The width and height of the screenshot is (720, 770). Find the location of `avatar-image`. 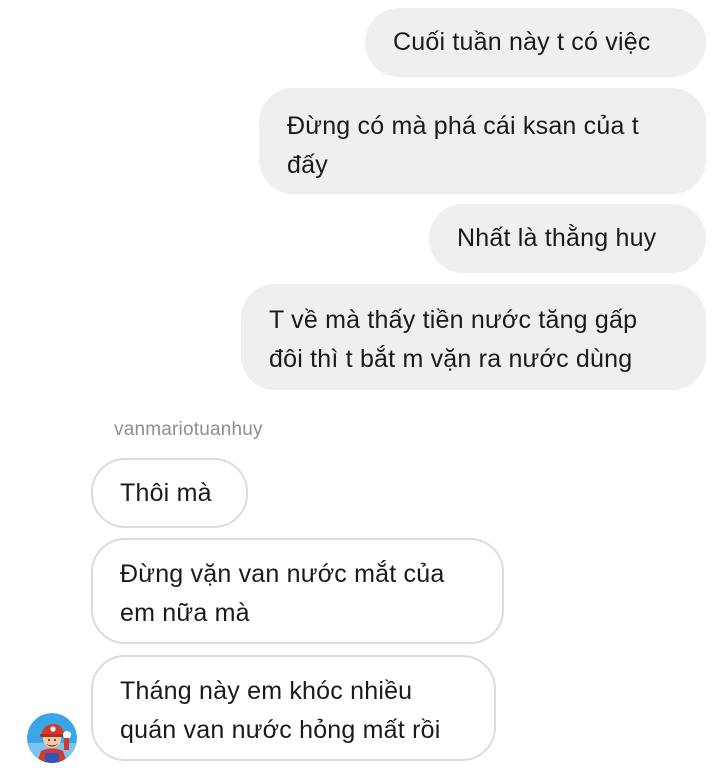

avatar-image is located at coordinates (52, 738).